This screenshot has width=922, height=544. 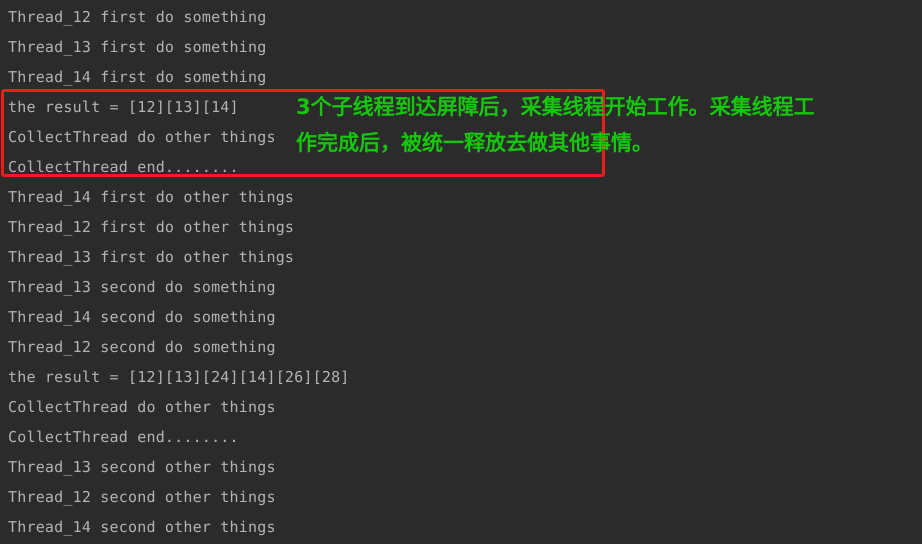 What do you see at coordinates (151, 197) in the screenshot?
I see `console-line: Thread_14 first do other things` at bounding box center [151, 197].